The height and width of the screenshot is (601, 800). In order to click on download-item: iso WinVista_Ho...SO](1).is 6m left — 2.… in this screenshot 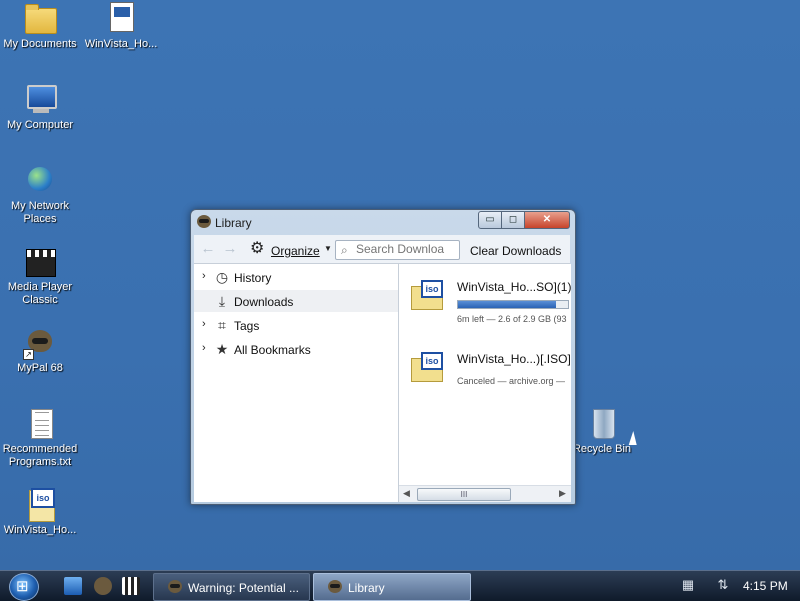, I will do `click(485, 302)`.